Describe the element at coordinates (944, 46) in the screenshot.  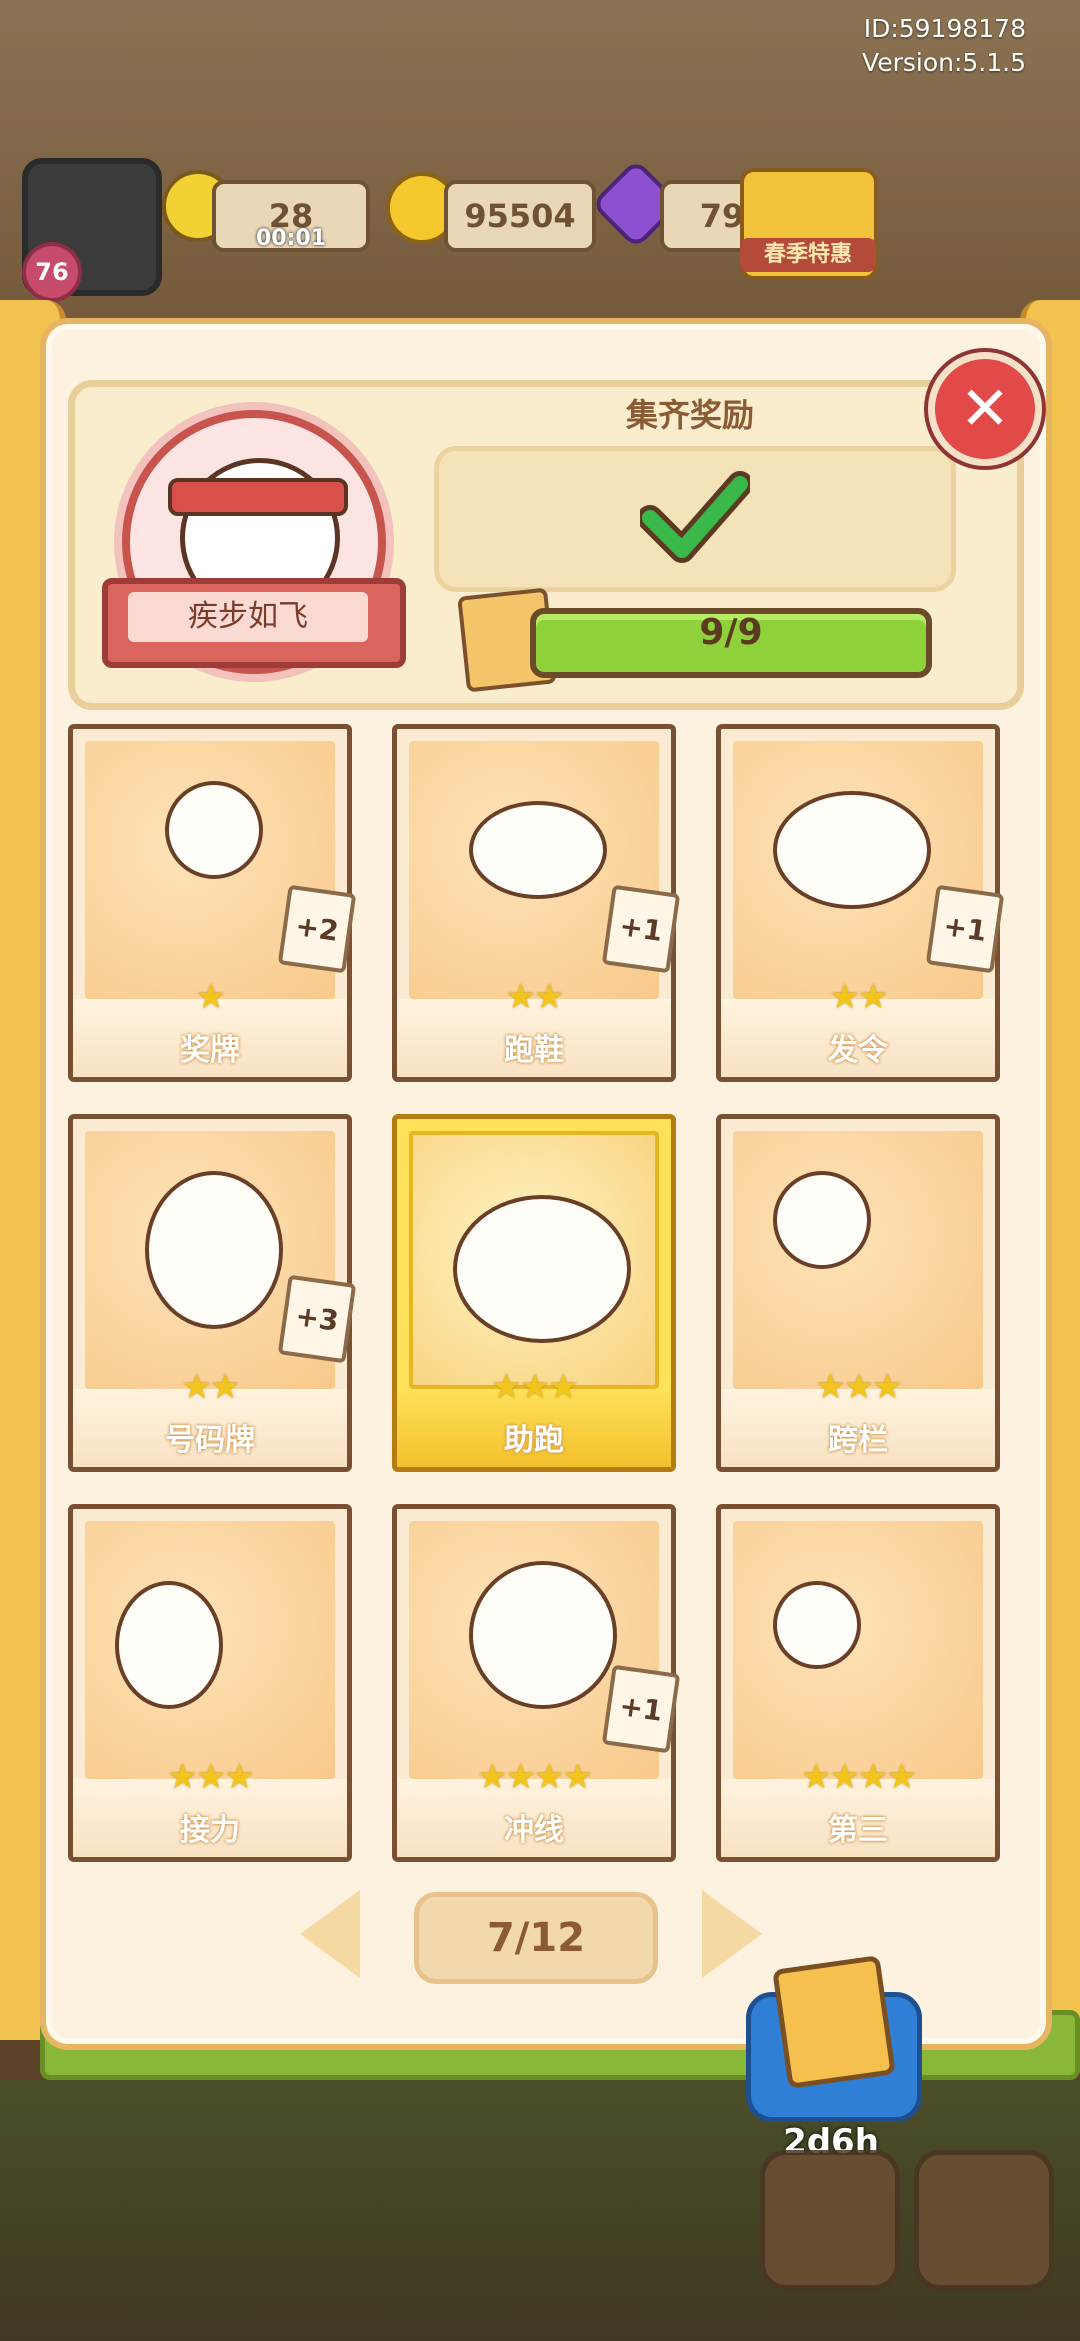
I see `build-info: ID:59198178 Version:5.1.5` at that location.